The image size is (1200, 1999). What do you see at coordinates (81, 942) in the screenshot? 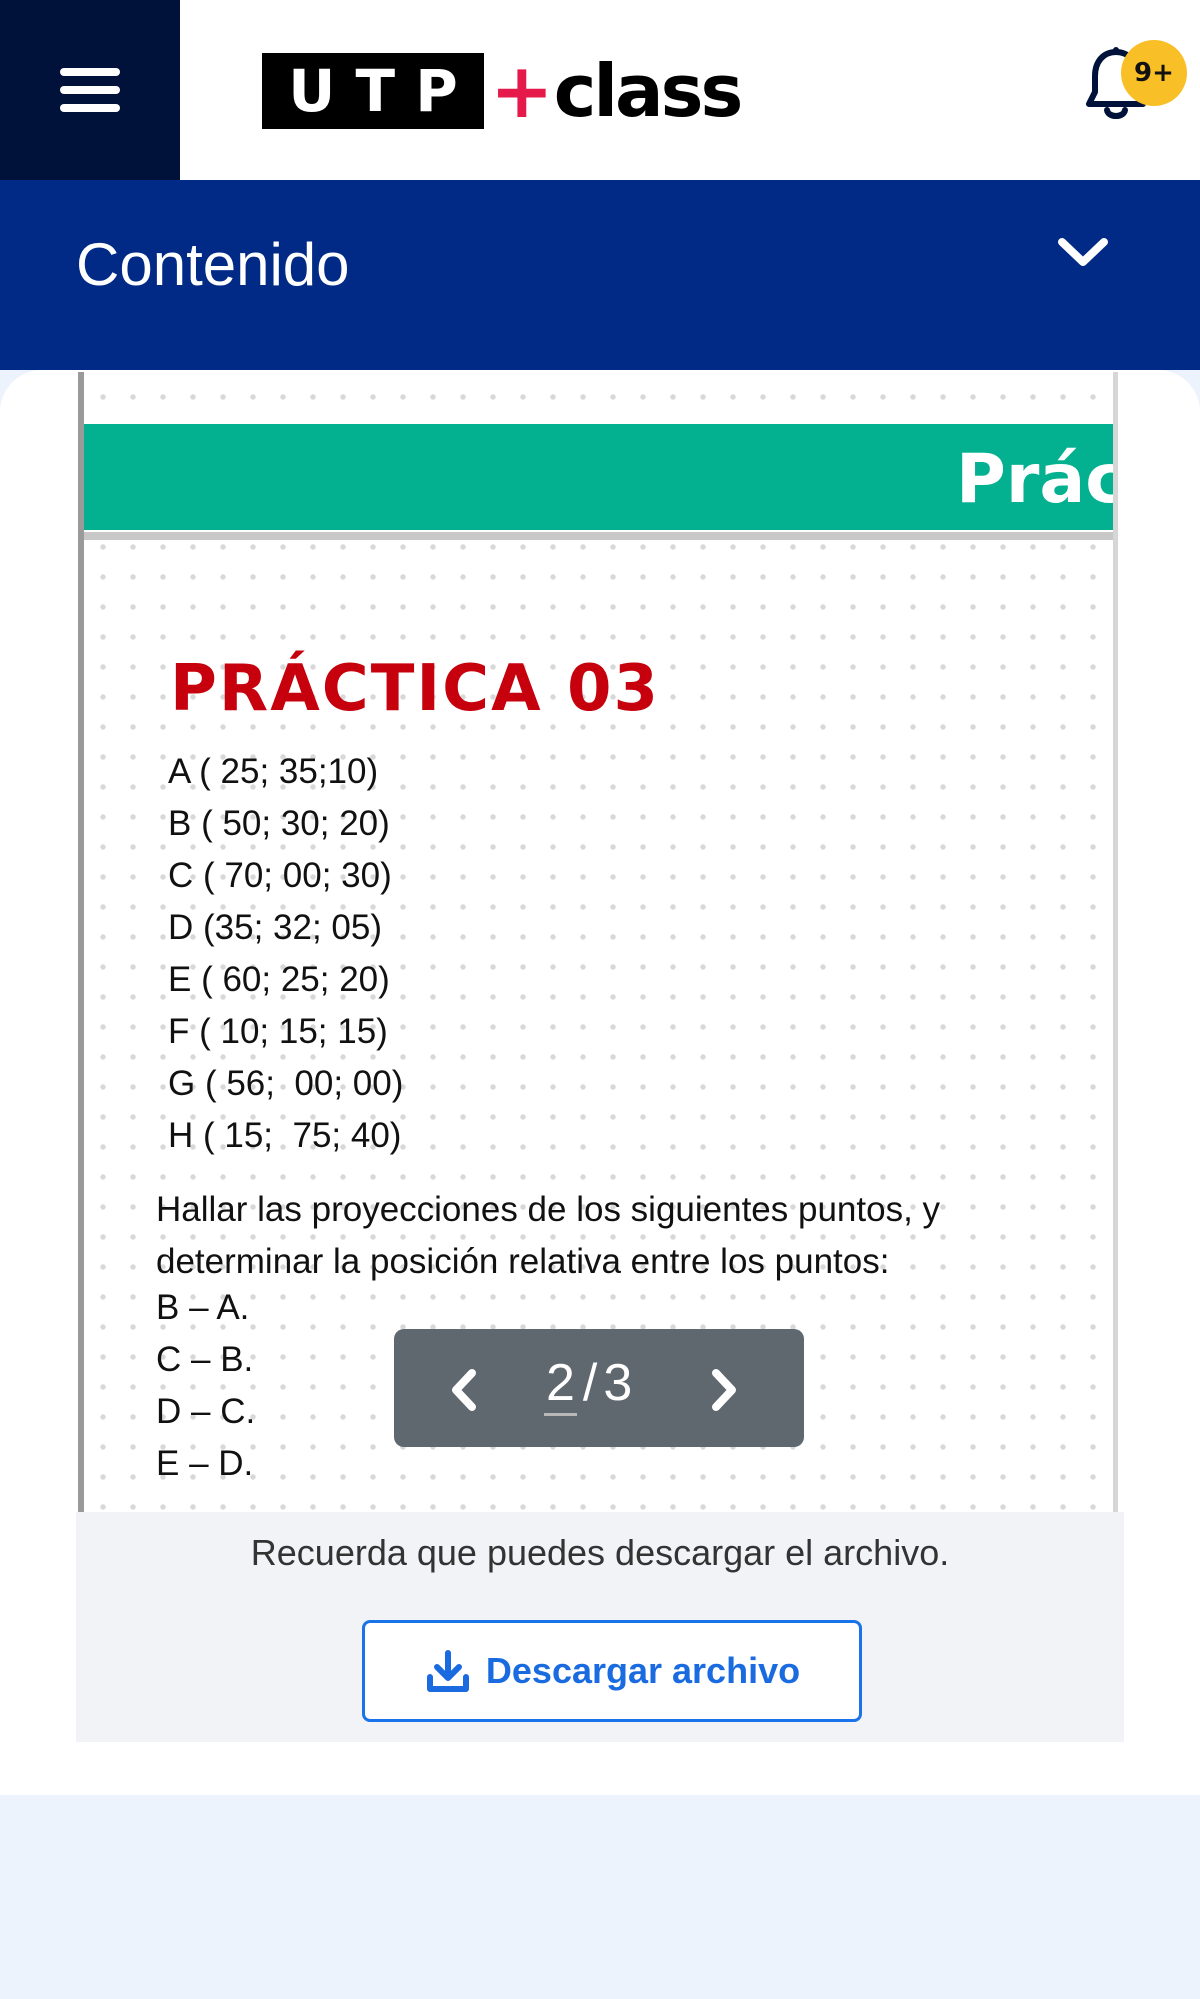
I see `viewer-left-border` at bounding box center [81, 942].